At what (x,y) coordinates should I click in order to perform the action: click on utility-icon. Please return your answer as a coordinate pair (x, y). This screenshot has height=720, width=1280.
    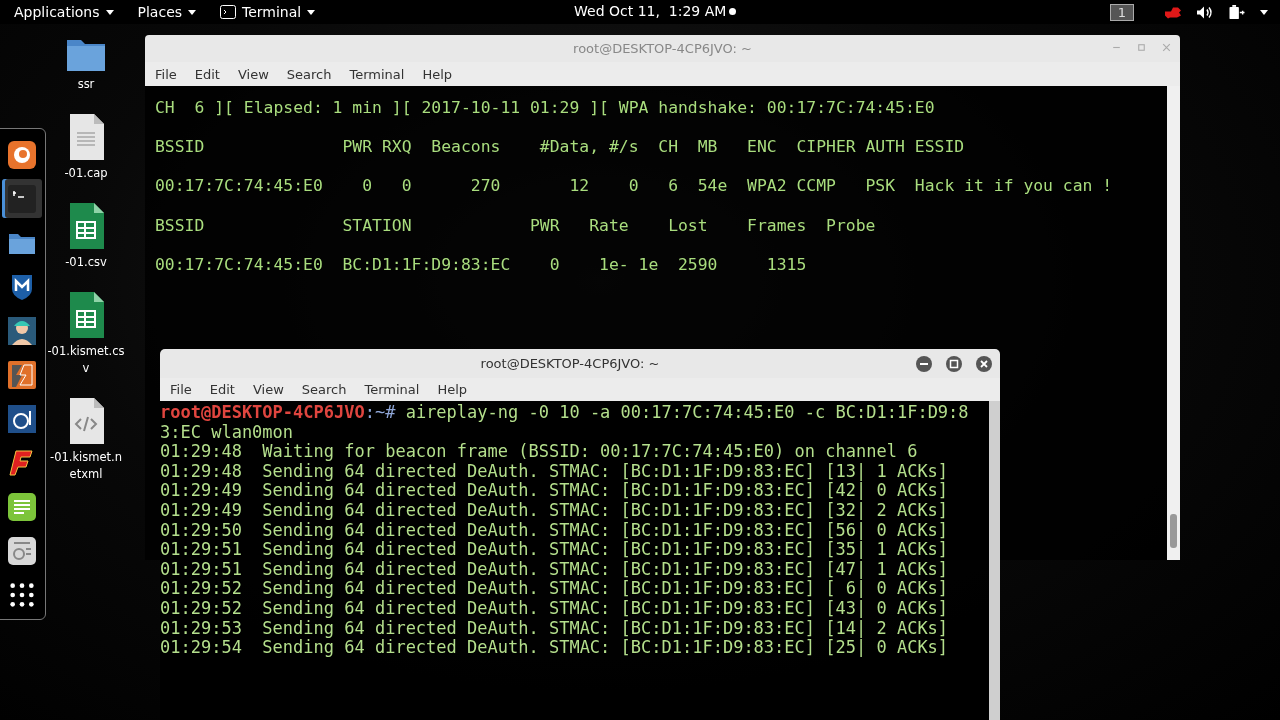
    Looking at the image, I should click on (22, 550).